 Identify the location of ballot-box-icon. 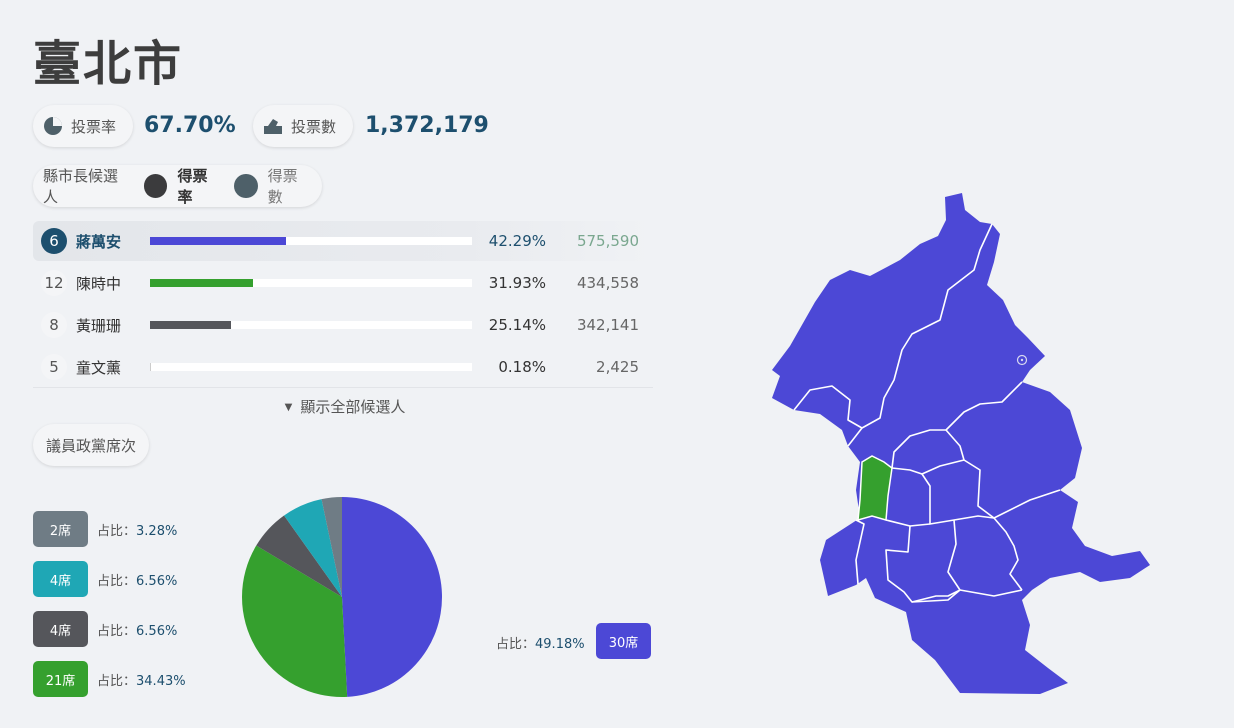
(273, 126).